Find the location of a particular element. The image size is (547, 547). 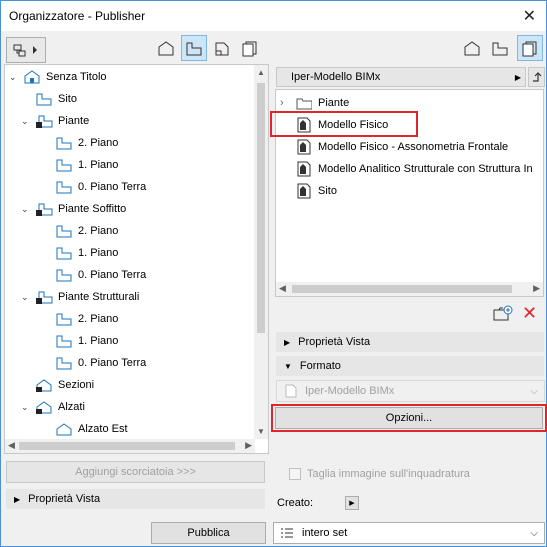

tree-item-label: 1. Piano is located at coordinates (98, 341).